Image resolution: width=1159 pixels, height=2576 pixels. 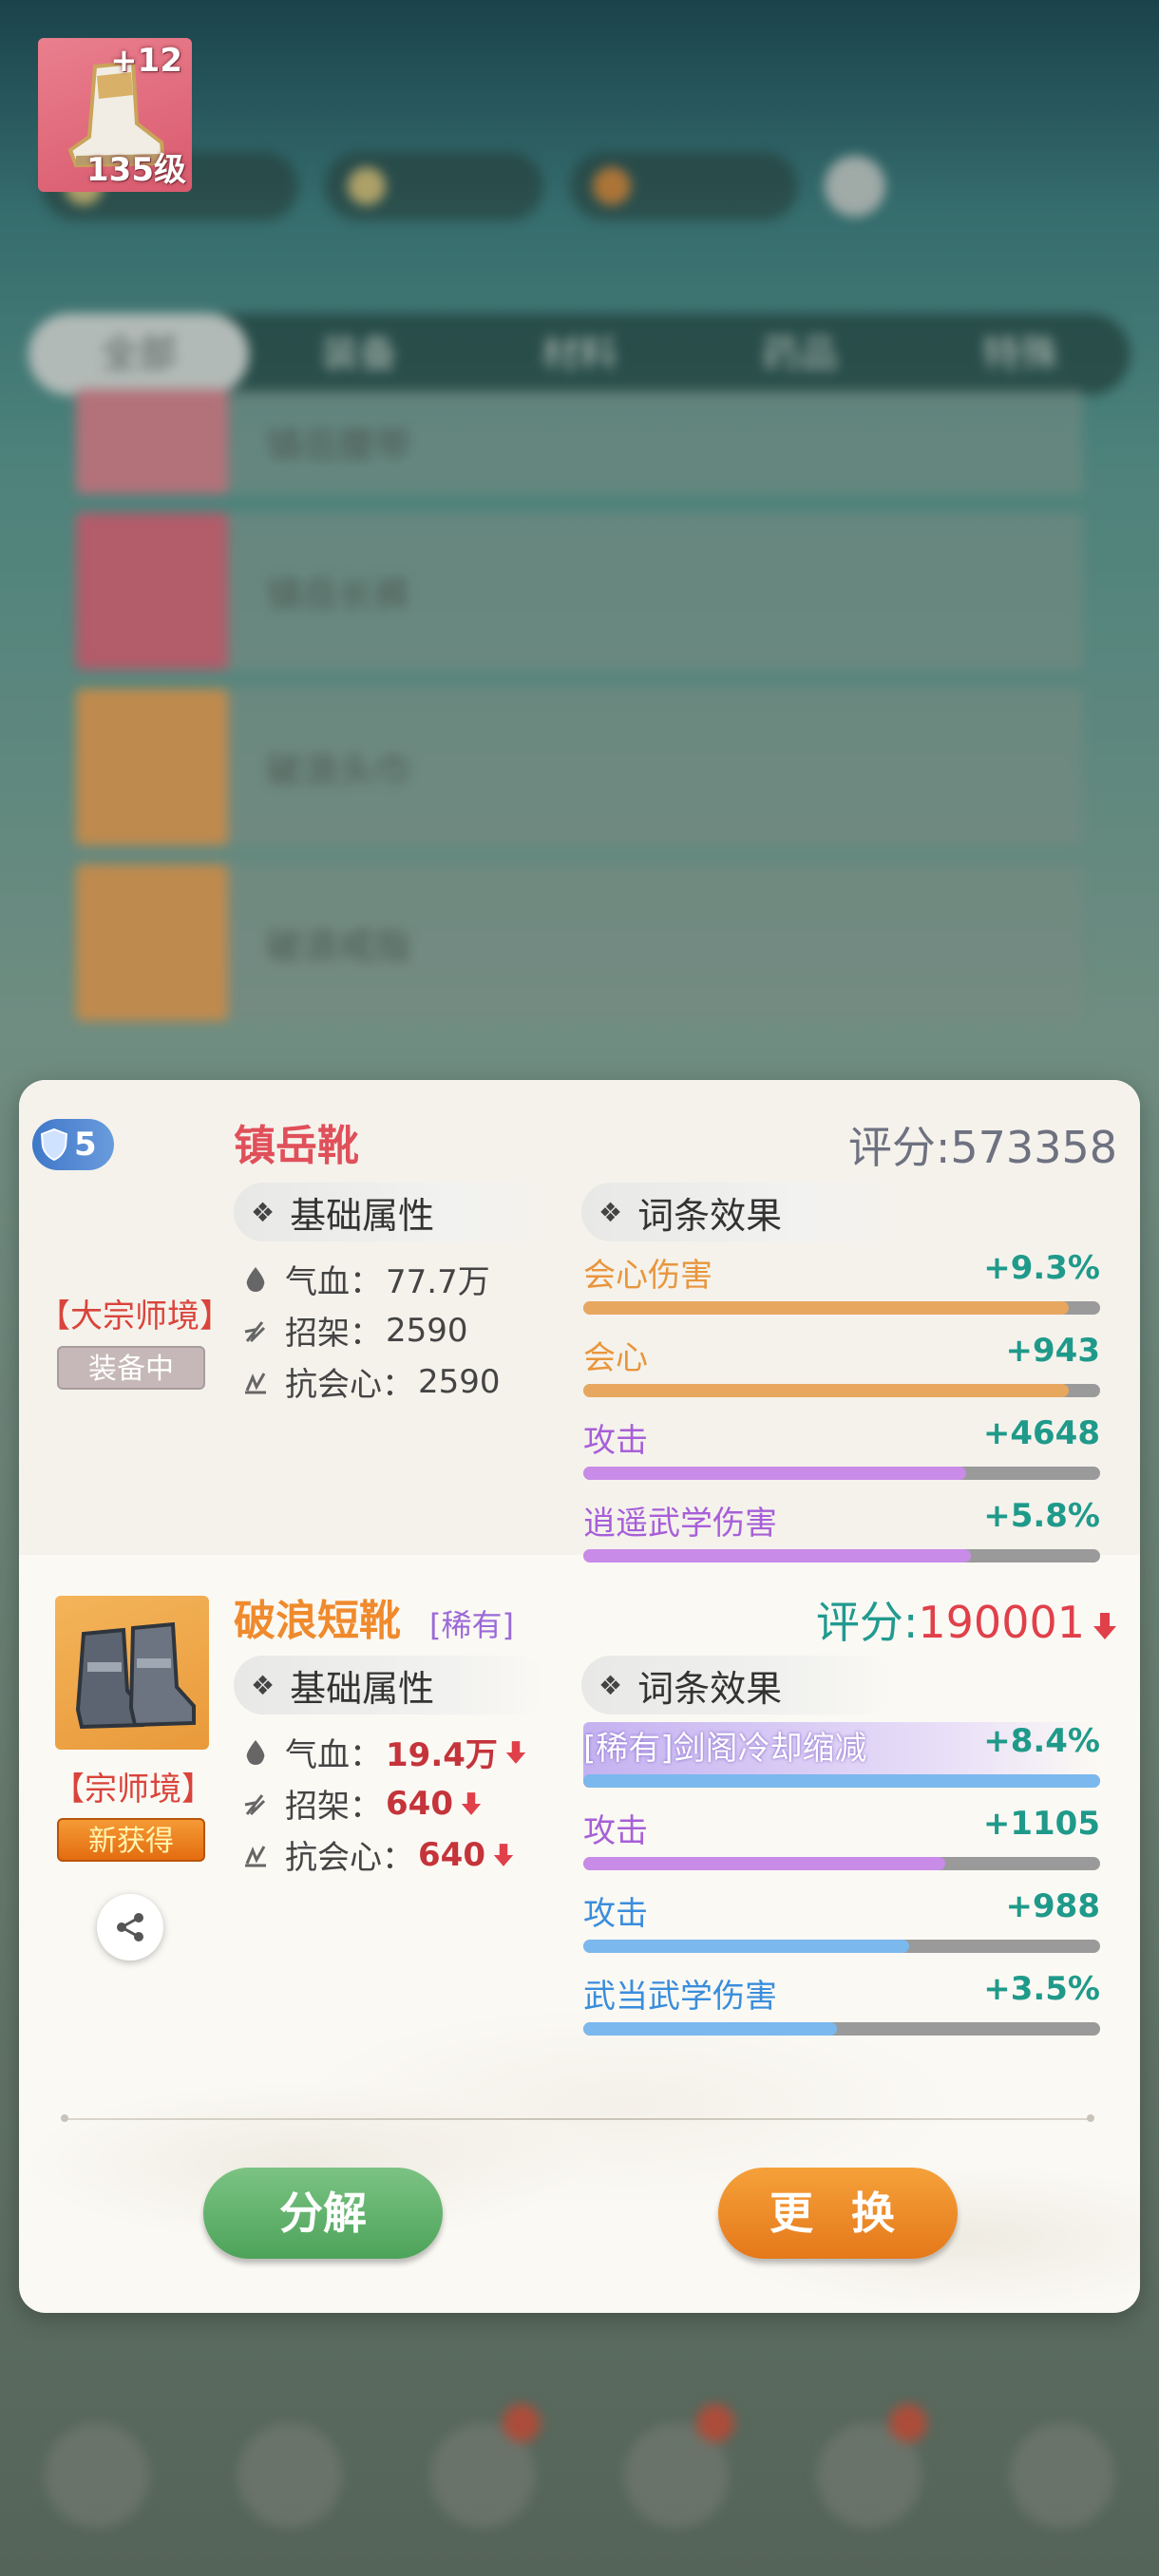 What do you see at coordinates (841, 2003) in the screenshot?
I see `affix-row: 武当武学伤害 +3.5%` at bounding box center [841, 2003].